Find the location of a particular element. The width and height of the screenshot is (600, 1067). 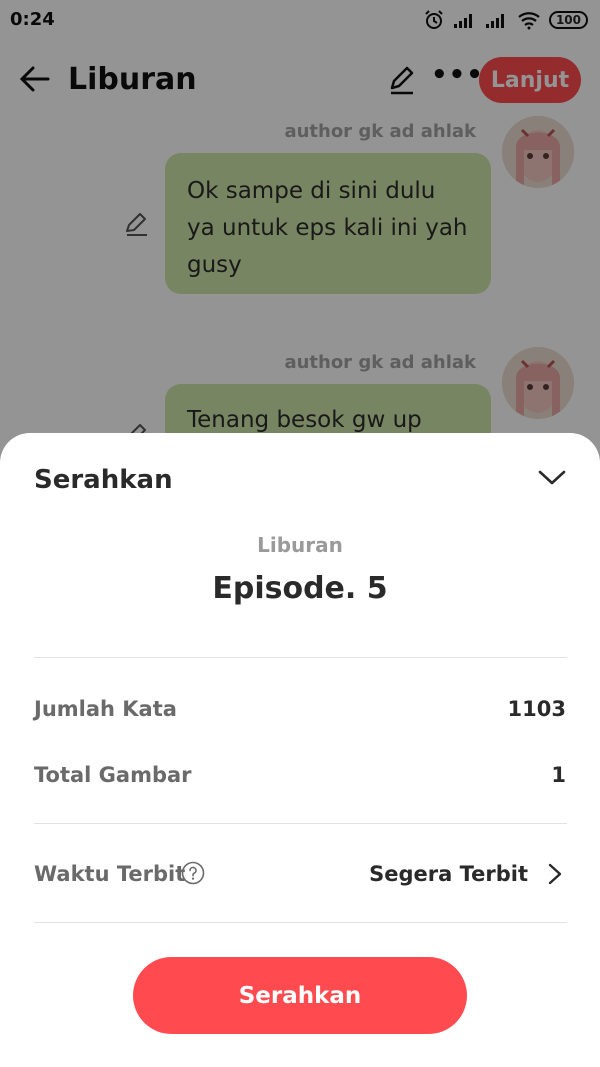

word-count-label: Jumlah Kata is located at coordinates (105, 709).